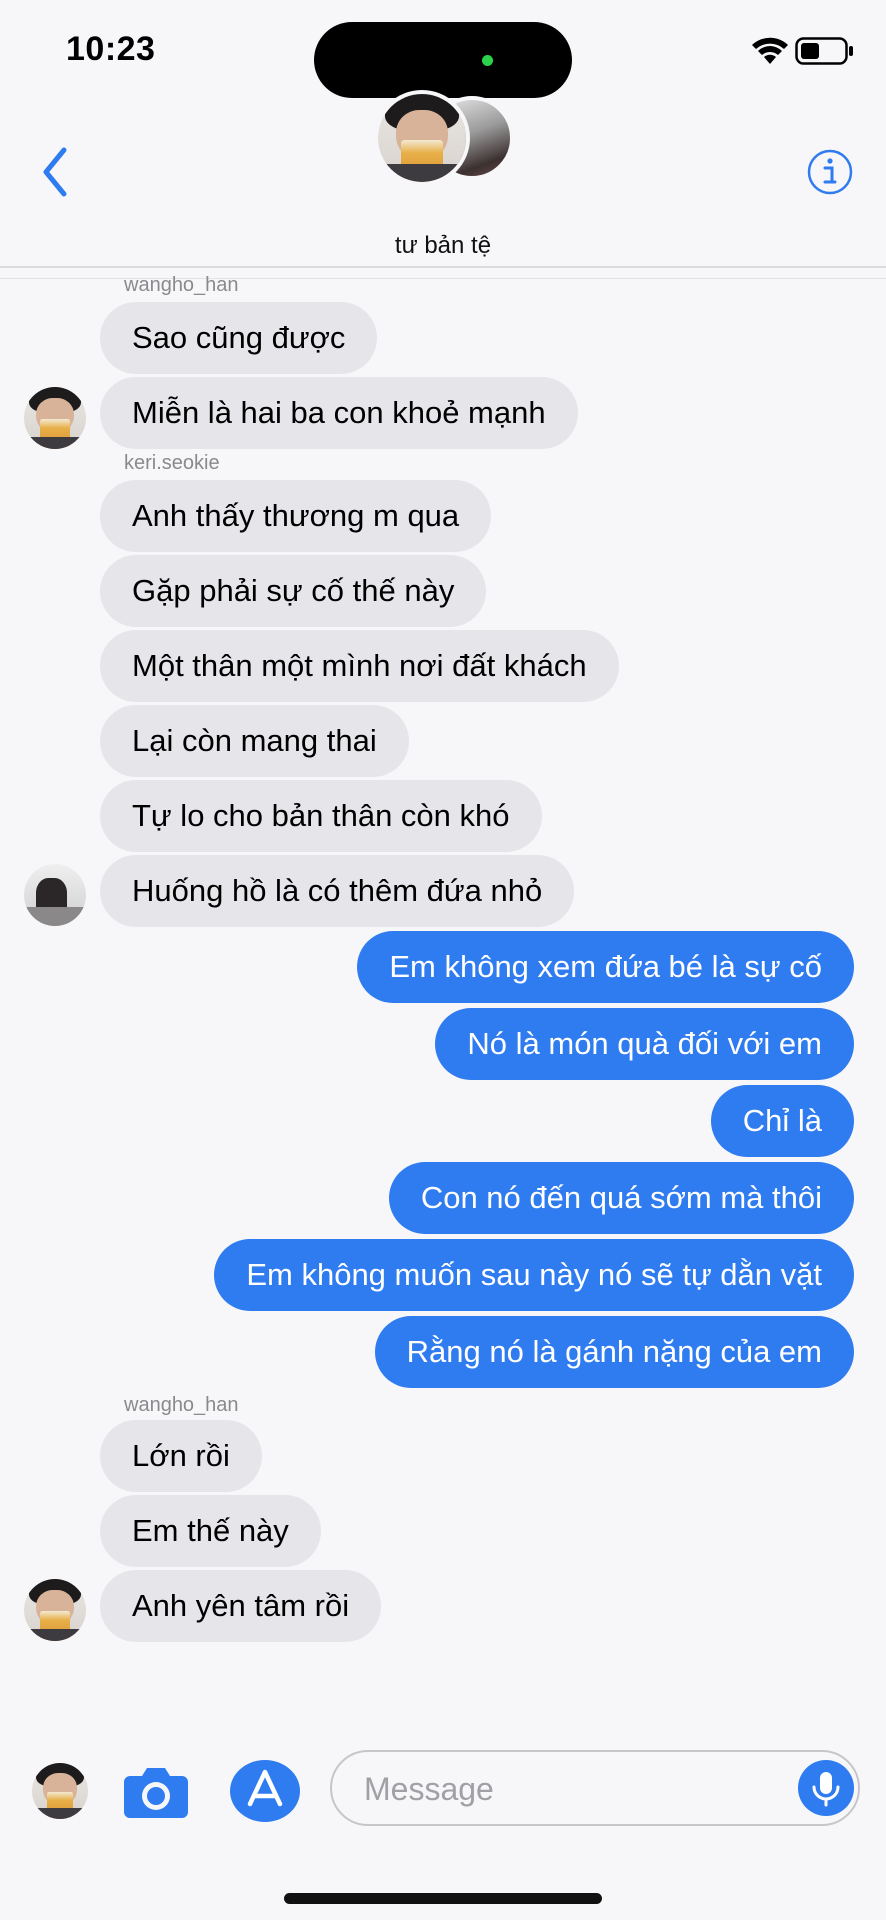 This screenshot has width=886, height=1920. I want to click on home-indicator, so click(443, 1898).